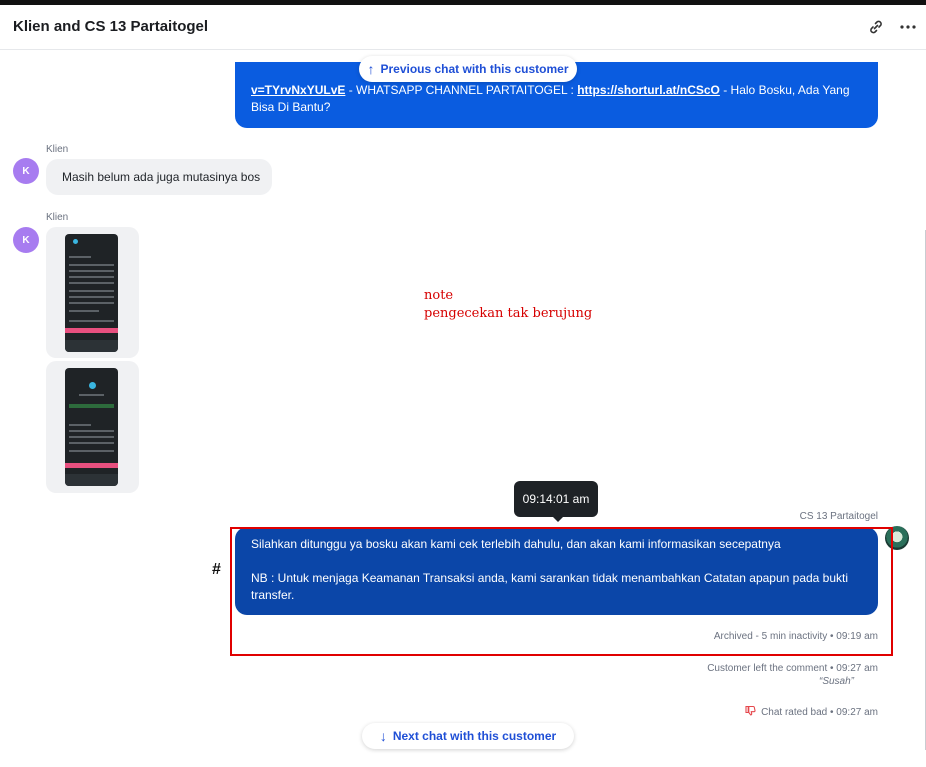 The height and width of the screenshot is (767, 926). I want to click on note-title: note, so click(439, 295).